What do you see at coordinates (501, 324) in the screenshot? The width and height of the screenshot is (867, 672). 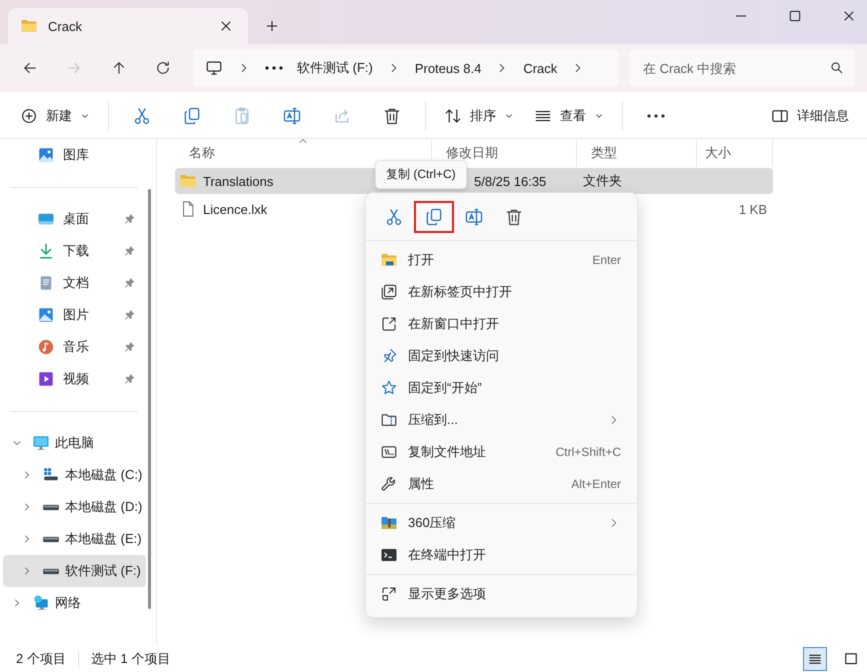 I see `menu-item: 在新窗口中打开` at bounding box center [501, 324].